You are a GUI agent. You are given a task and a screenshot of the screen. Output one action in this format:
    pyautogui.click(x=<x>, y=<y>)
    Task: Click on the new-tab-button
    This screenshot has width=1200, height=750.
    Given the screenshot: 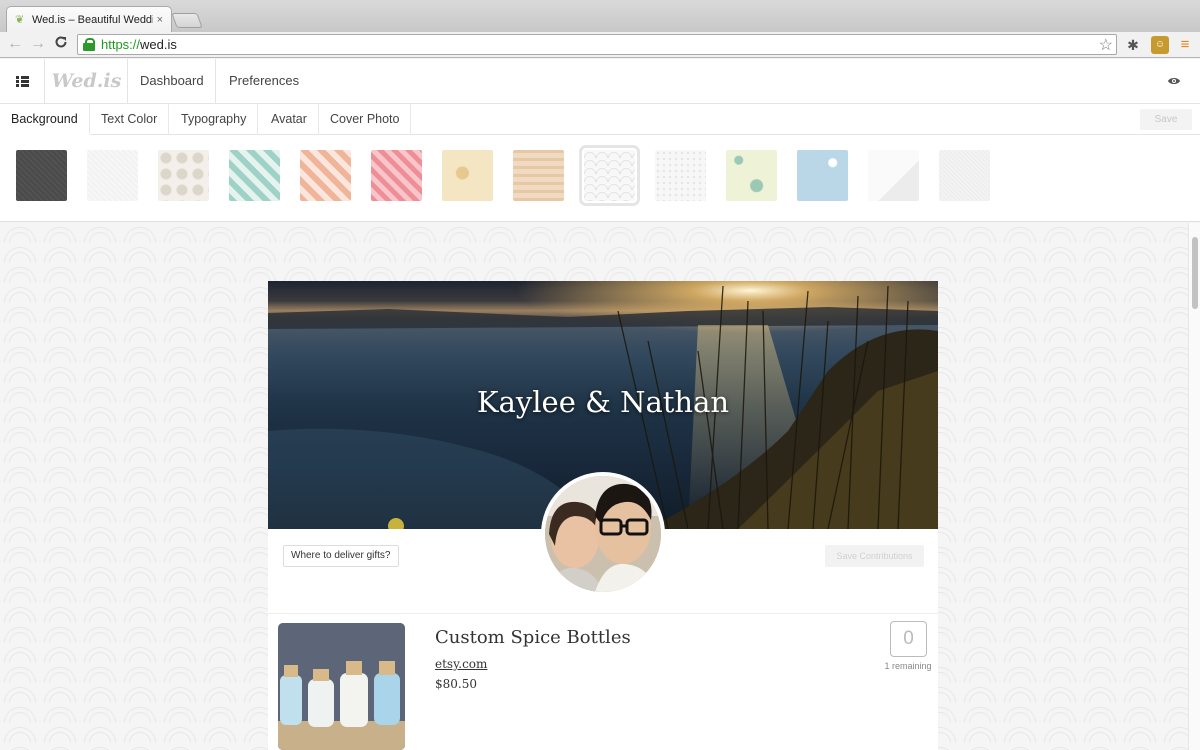 What is the action you would take?
    pyautogui.click(x=187, y=20)
    